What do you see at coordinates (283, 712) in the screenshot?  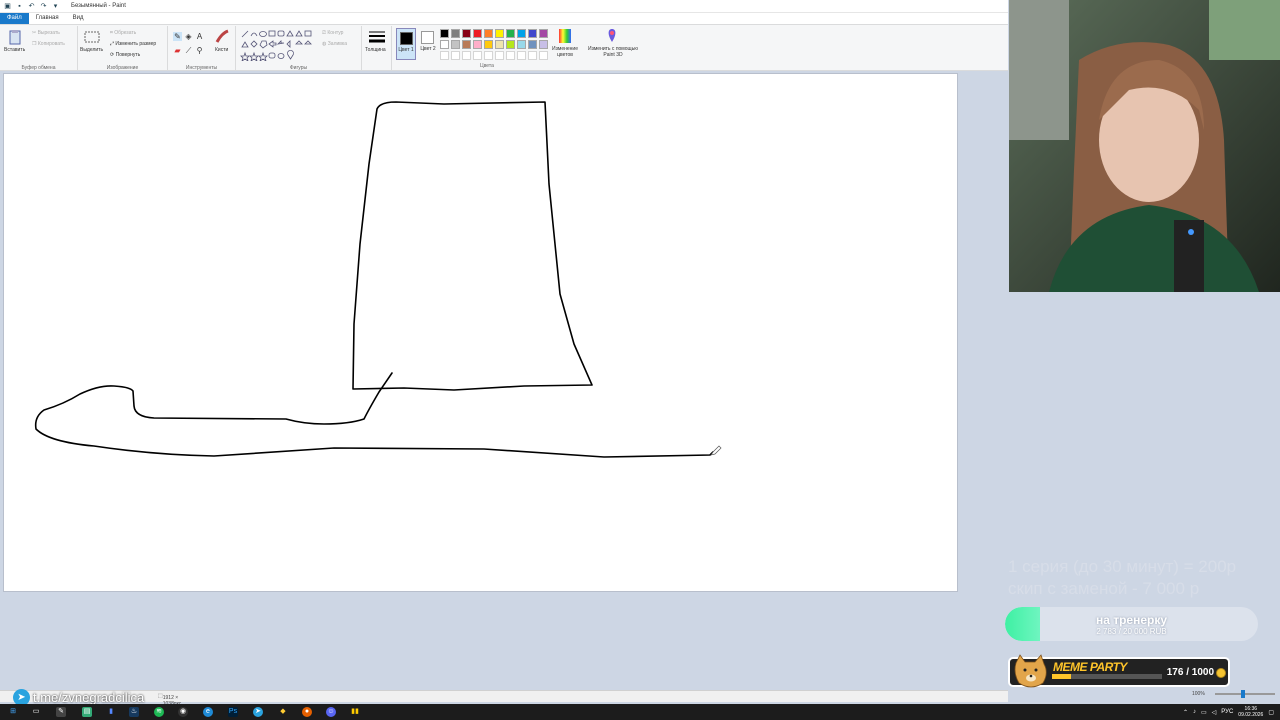 I see `media-taskbar-icon: ◆` at bounding box center [283, 712].